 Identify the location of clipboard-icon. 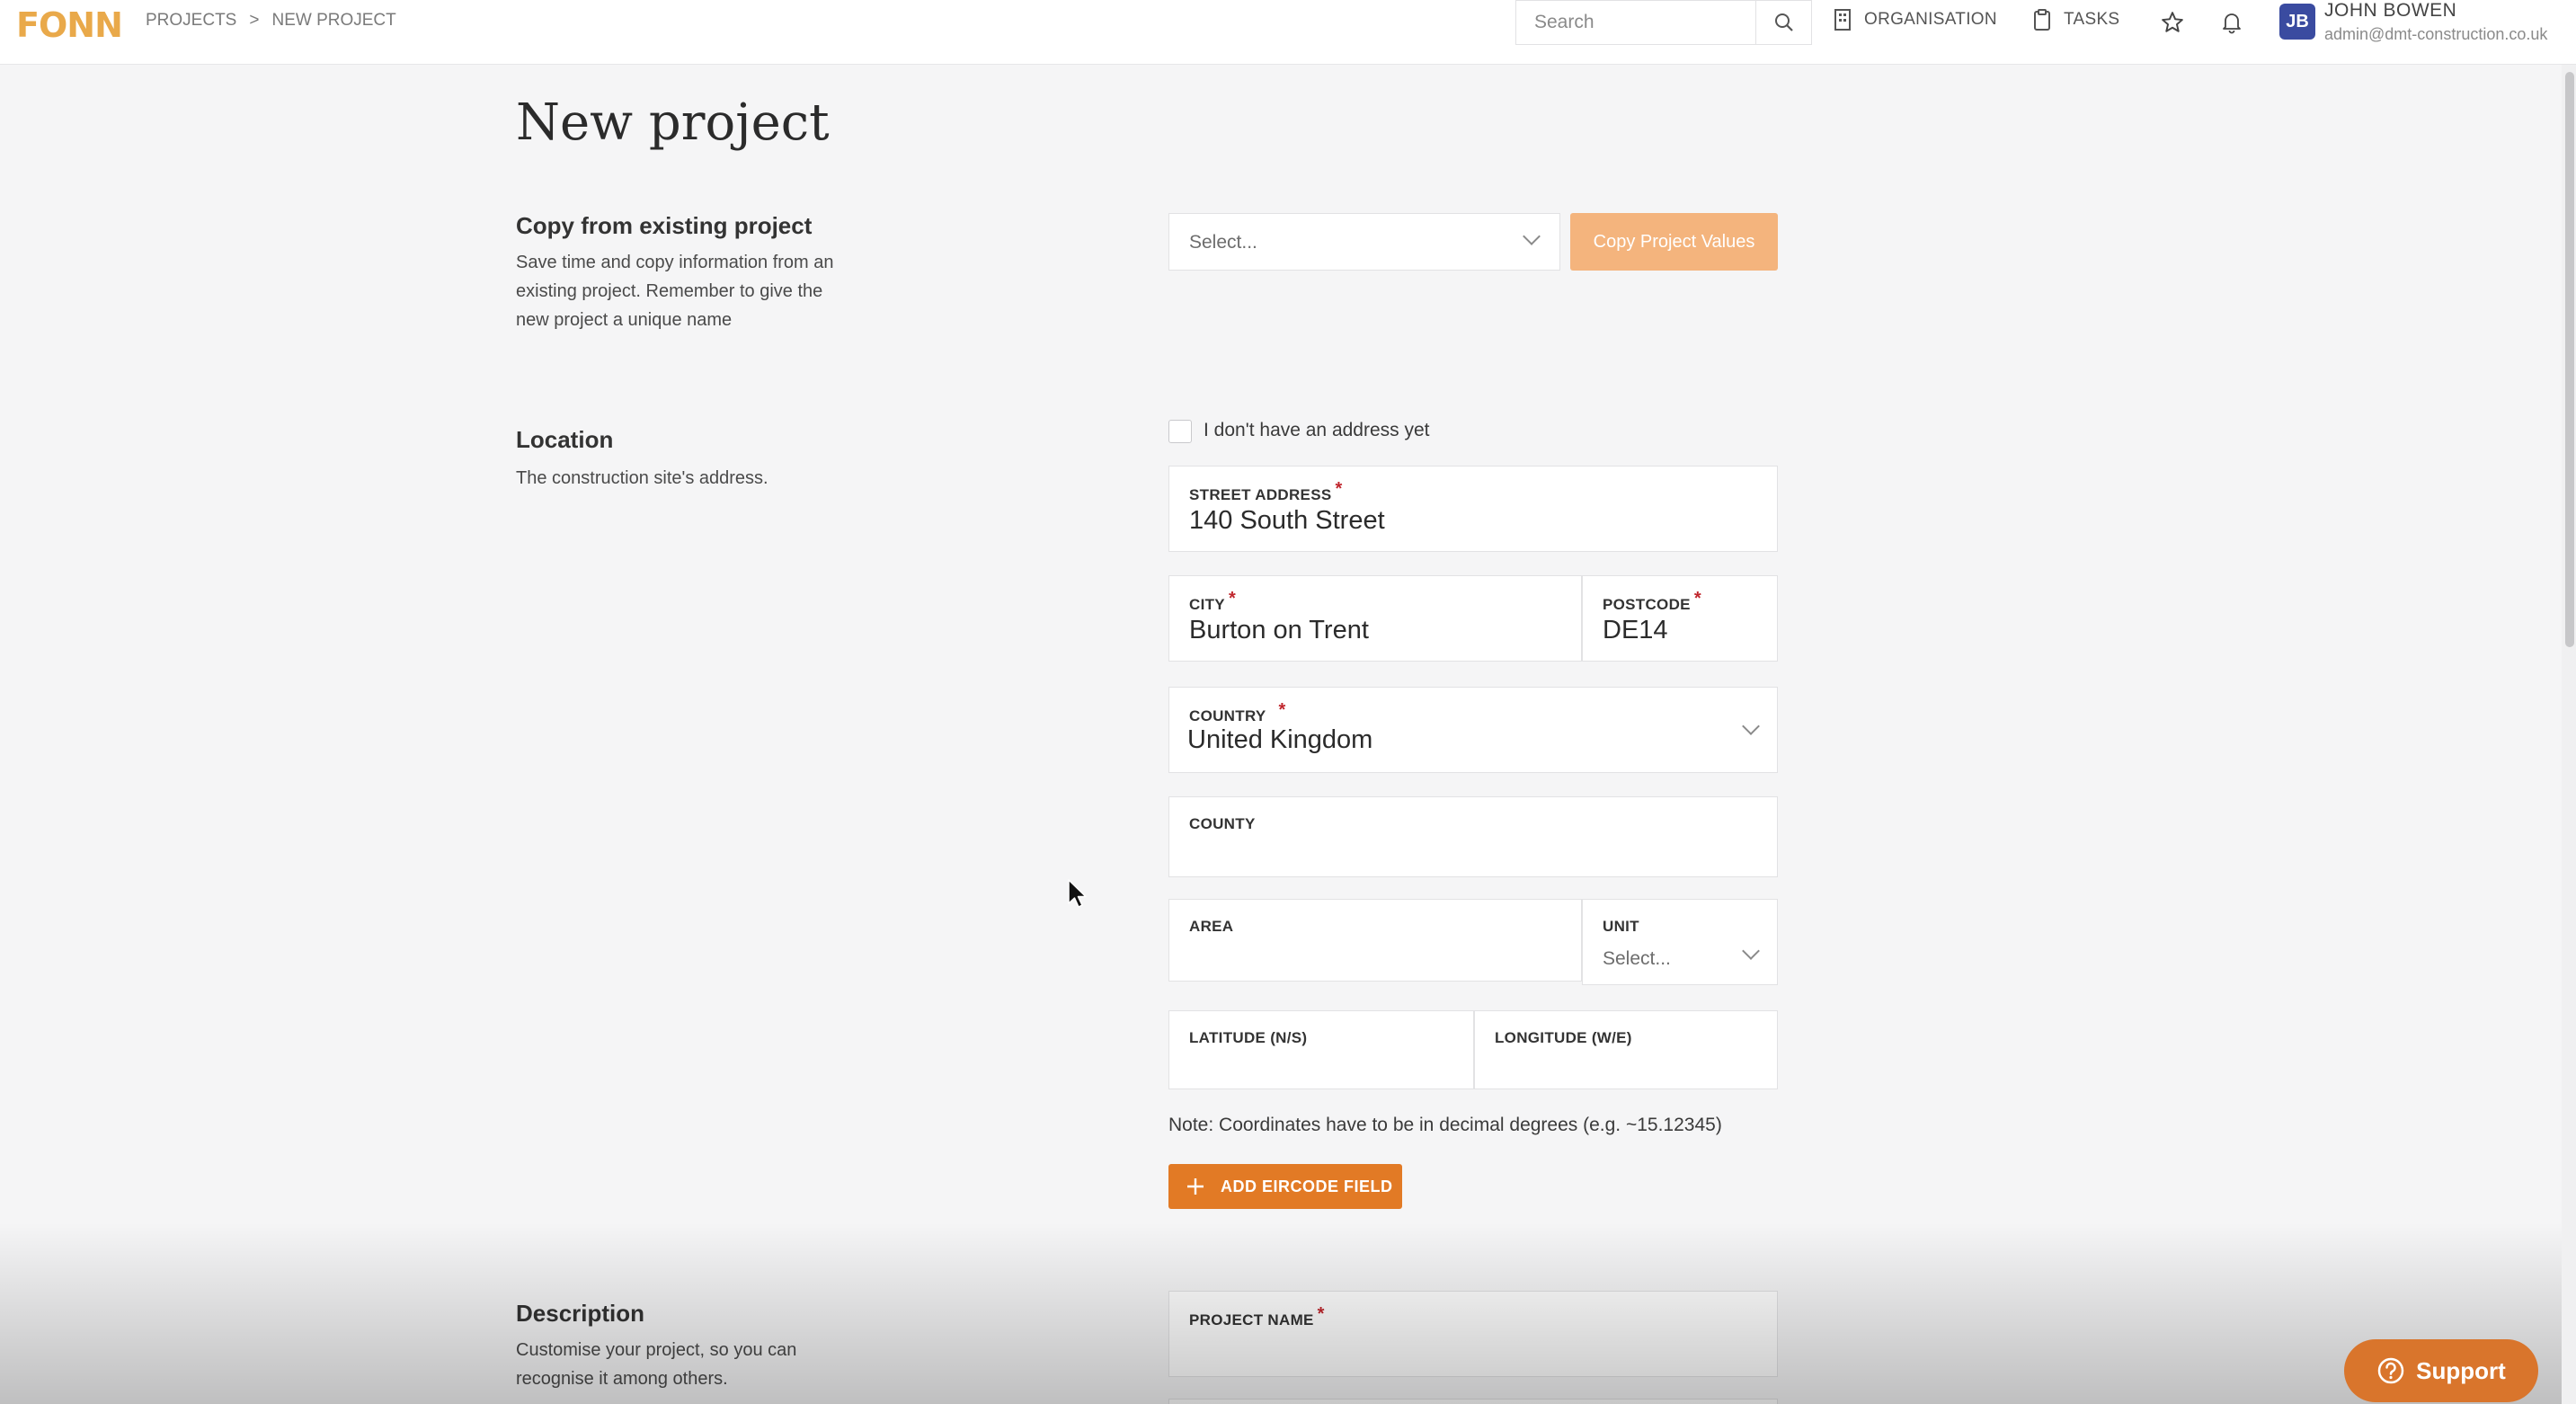
(2042, 20).